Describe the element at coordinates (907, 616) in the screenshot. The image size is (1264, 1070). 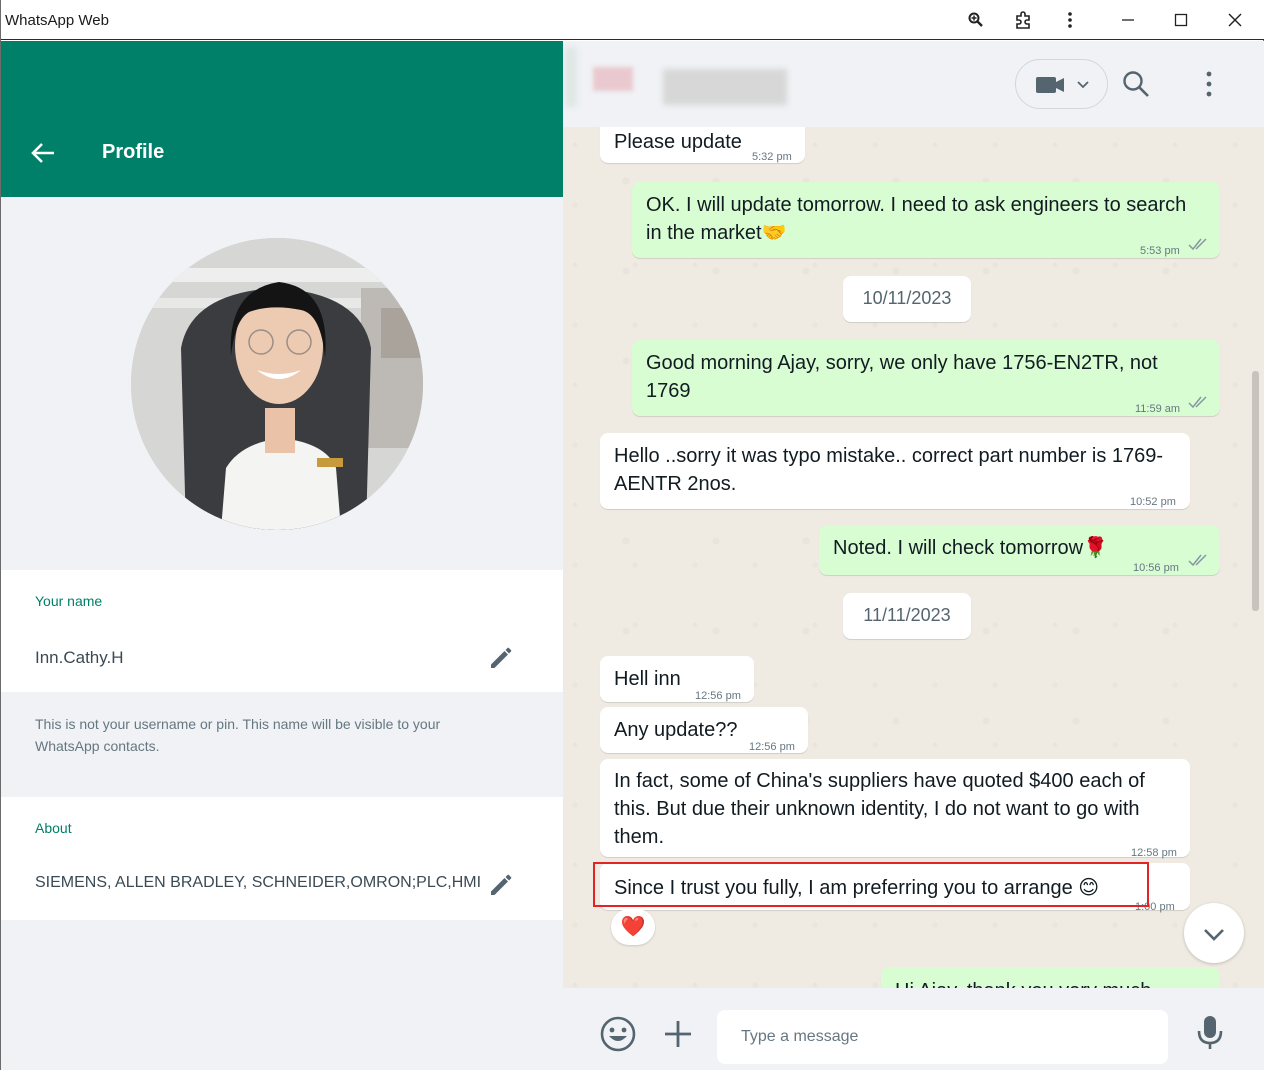
I see `date-separator: 11/11/2023` at that location.